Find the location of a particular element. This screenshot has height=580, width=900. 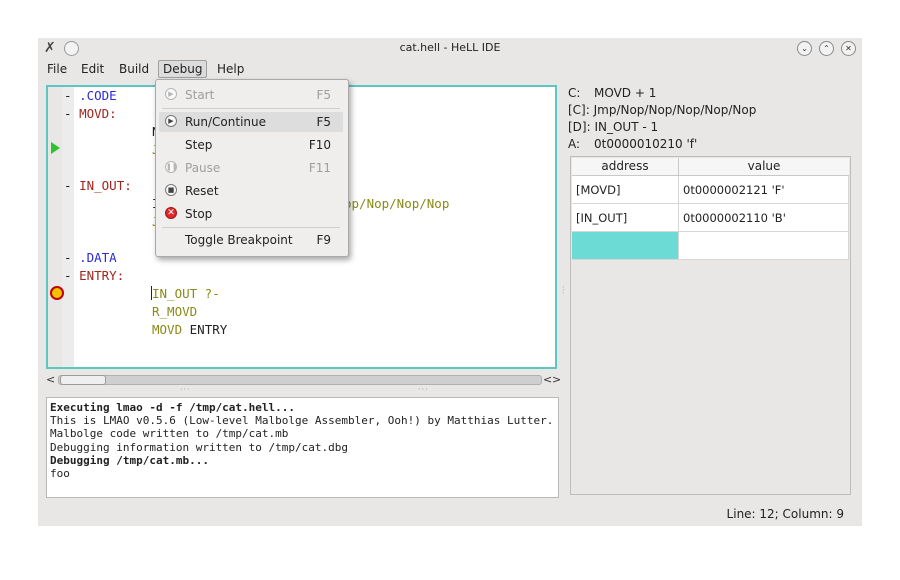

menu-item-step: Step F10 is located at coordinates (251, 145).